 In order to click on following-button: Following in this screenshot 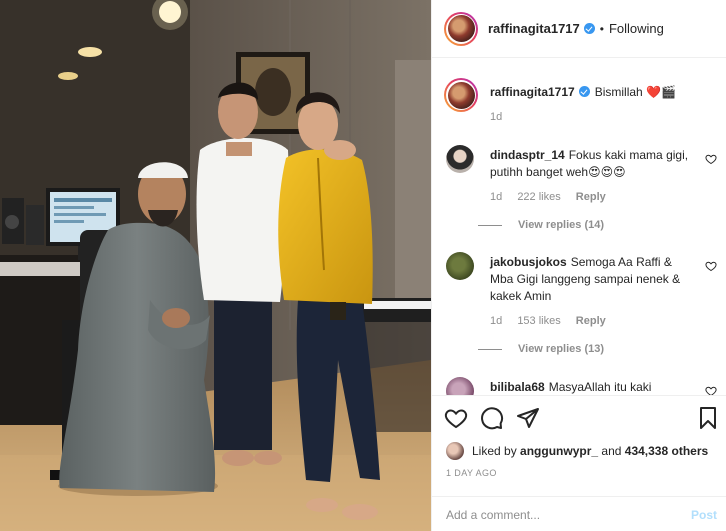, I will do `click(636, 28)`.